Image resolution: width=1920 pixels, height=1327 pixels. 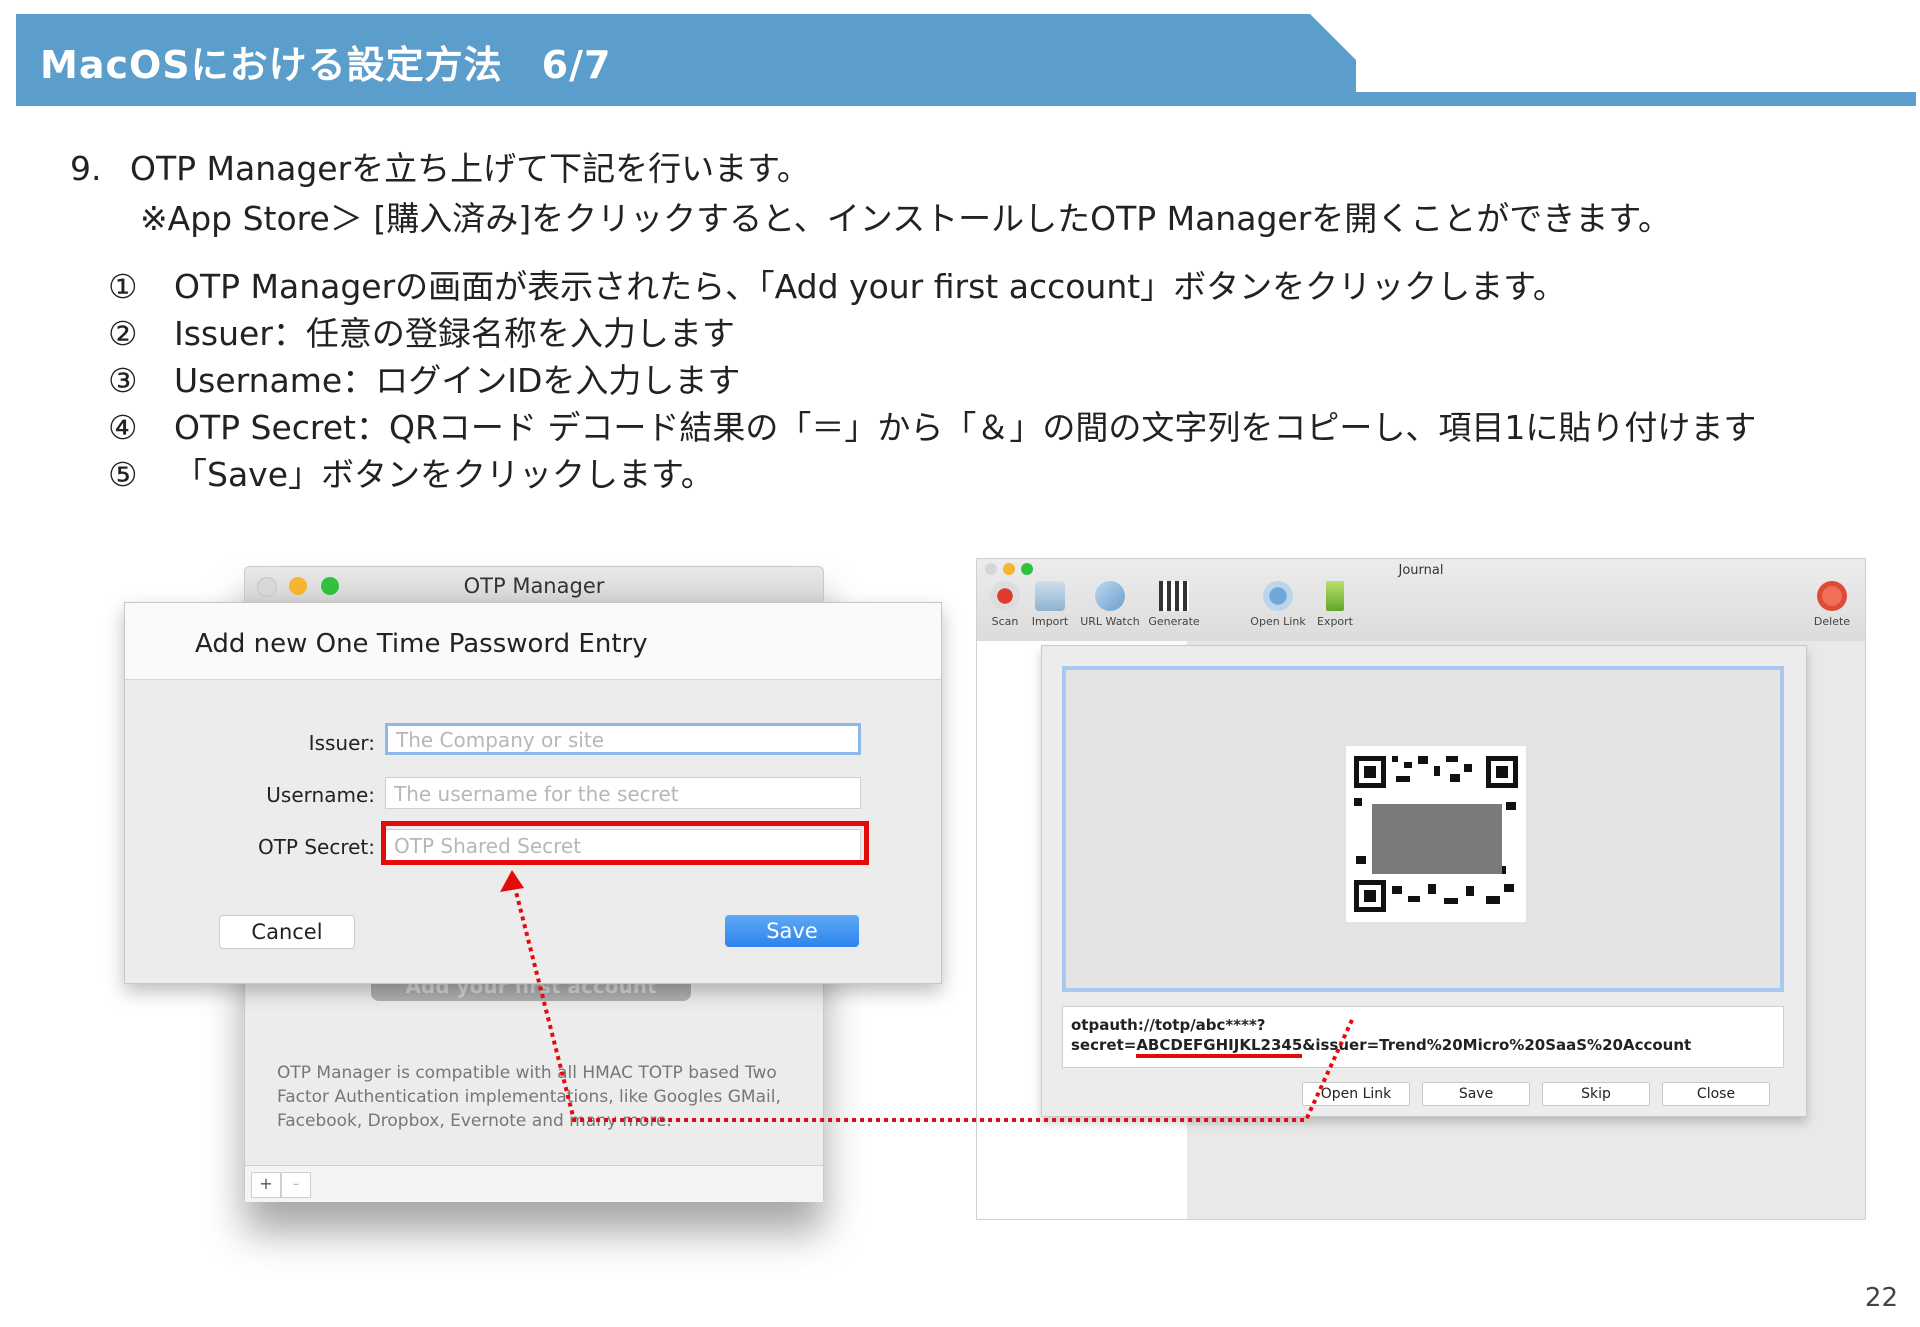 I want to click on arrow-path, so click(x=932, y=998).